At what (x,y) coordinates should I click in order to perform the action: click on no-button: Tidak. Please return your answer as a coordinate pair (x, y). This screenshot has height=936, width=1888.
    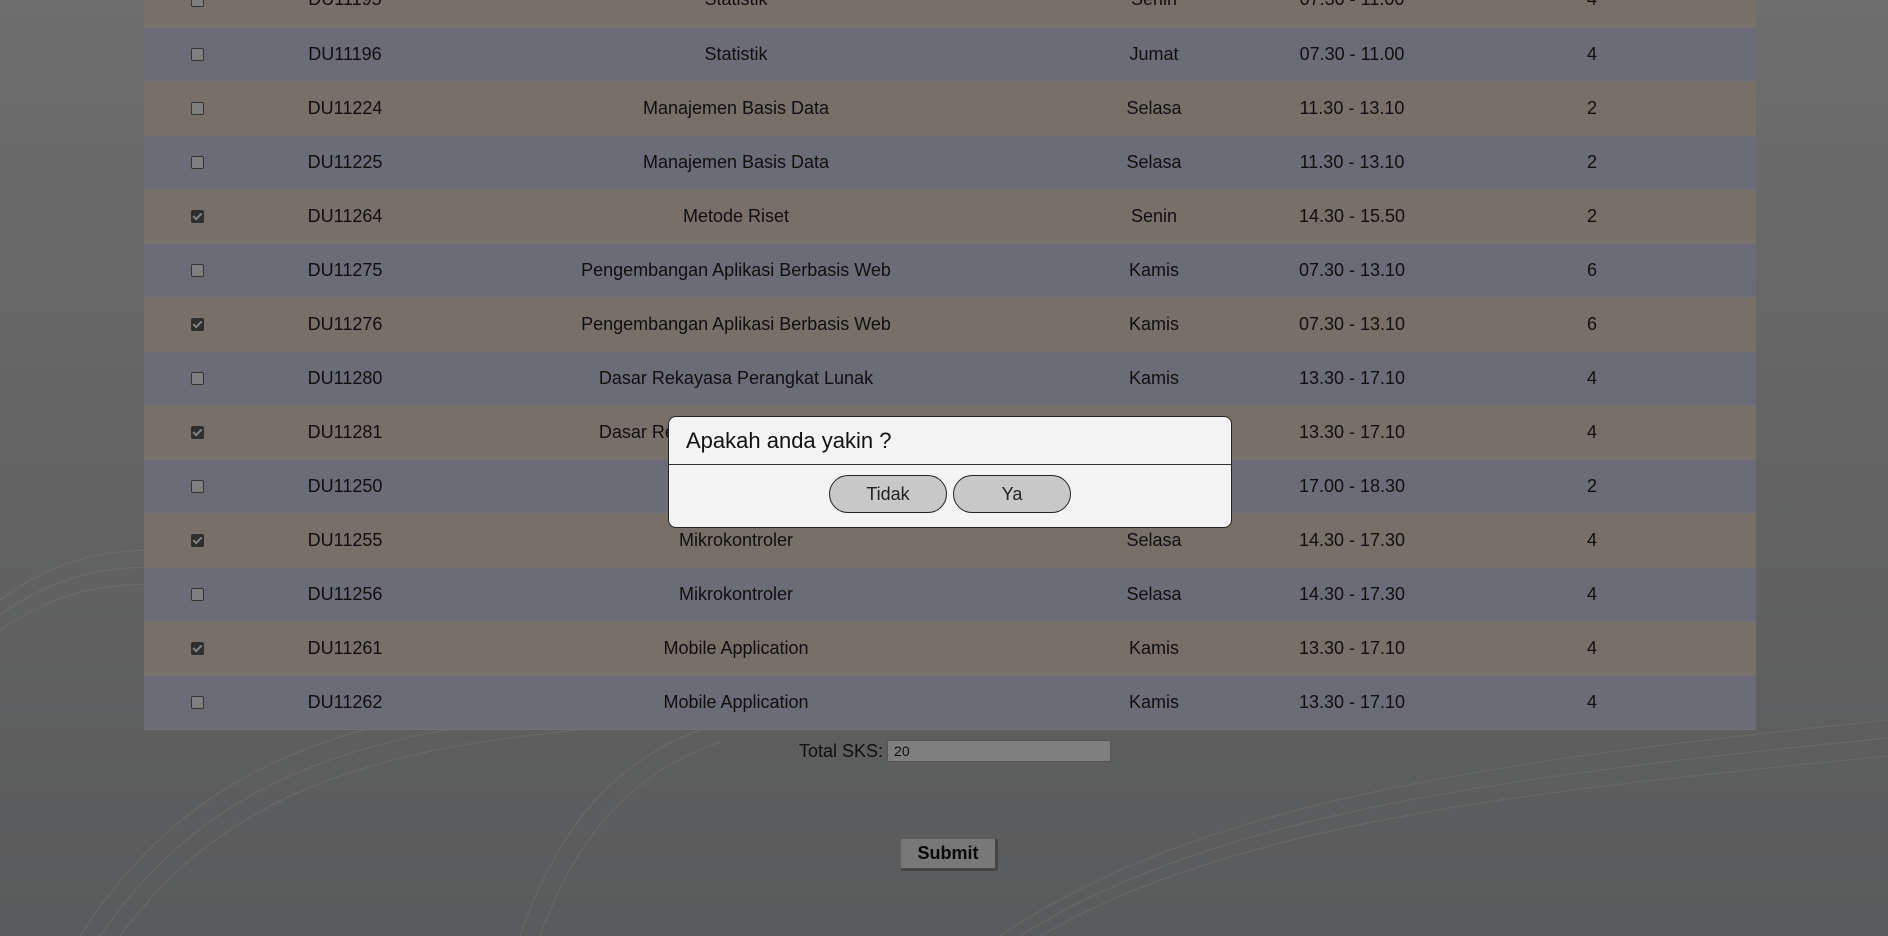
    Looking at the image, I should click on (888, 494).